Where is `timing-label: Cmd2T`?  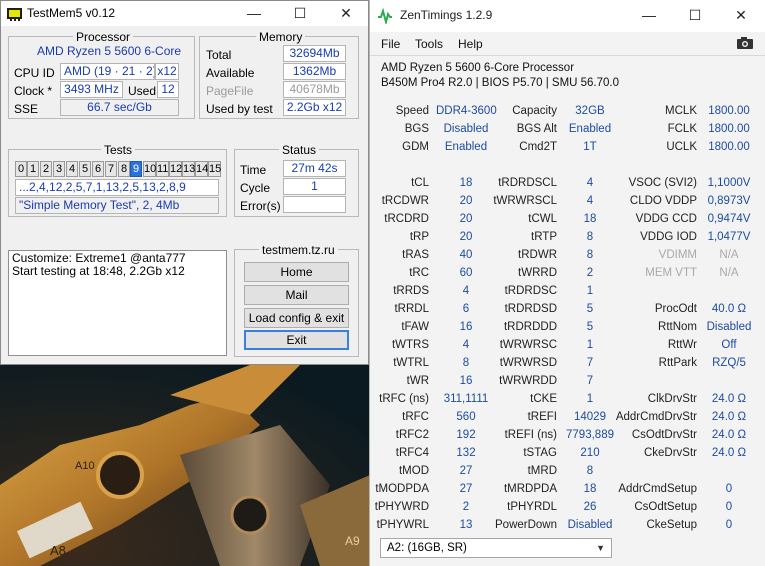 timing-label: Cmd2T is located at coordinates (538, 147).